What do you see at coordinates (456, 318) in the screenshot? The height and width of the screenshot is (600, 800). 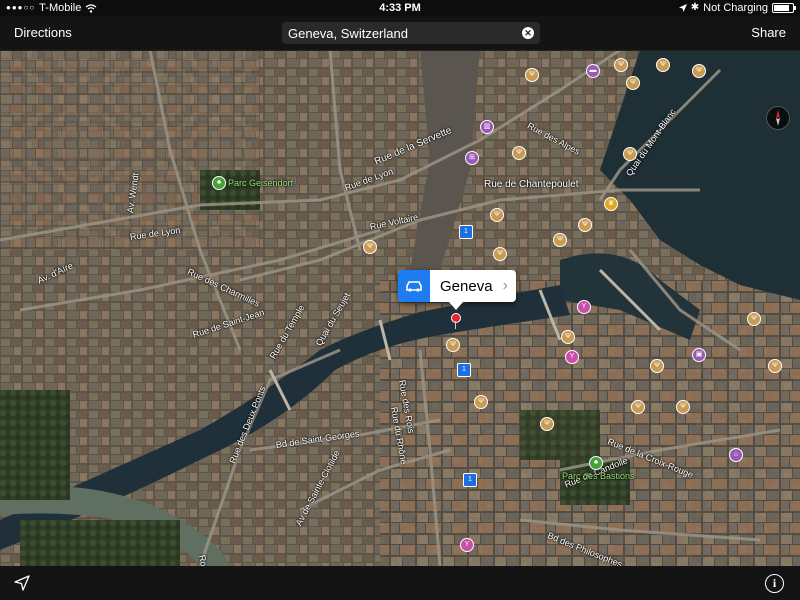 I see `dropped-pin-icon` at bounding box center [456, 318].